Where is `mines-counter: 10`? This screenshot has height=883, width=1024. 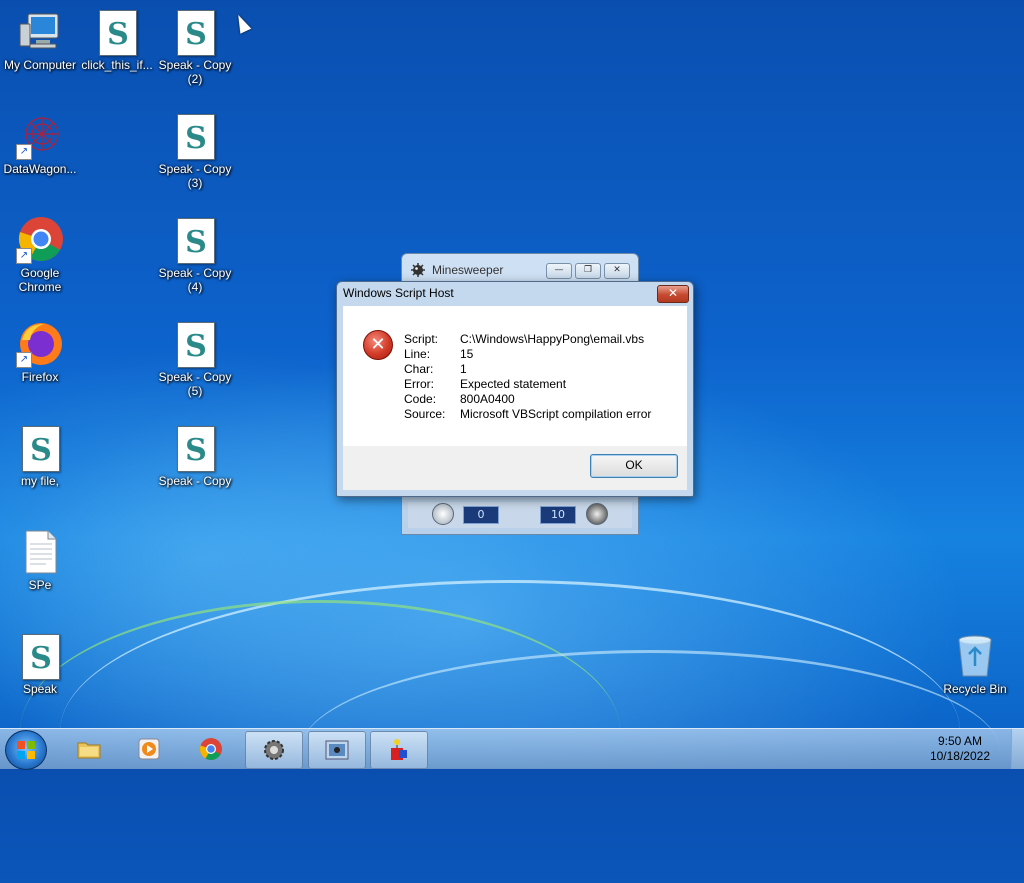 mines-counter: 10 is located at coordinates (558, 515).